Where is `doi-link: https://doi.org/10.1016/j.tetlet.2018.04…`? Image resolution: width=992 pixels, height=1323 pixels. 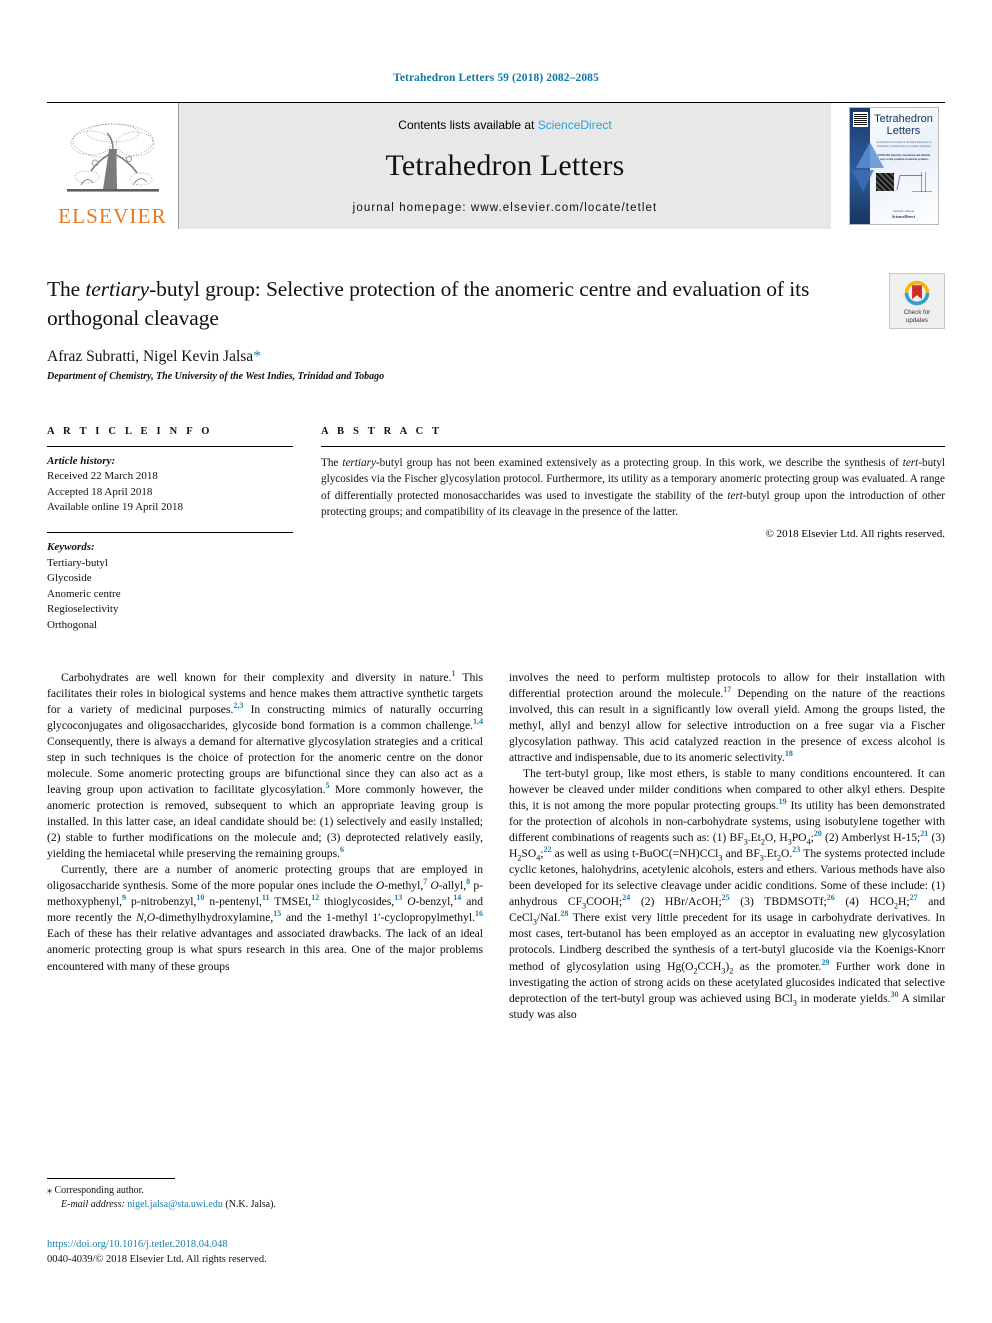
doi-link: https://doi.org/10.1016/j.tetlet.2018.04… is located at coordinates (277, 1244).